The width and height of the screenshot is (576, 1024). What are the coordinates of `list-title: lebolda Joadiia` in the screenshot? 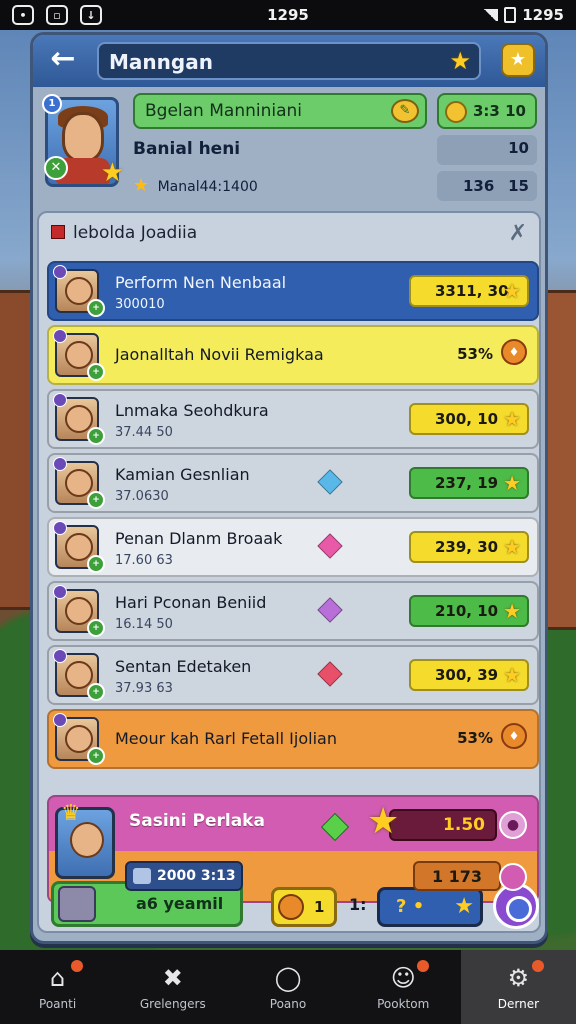 It's located at (124, 233).